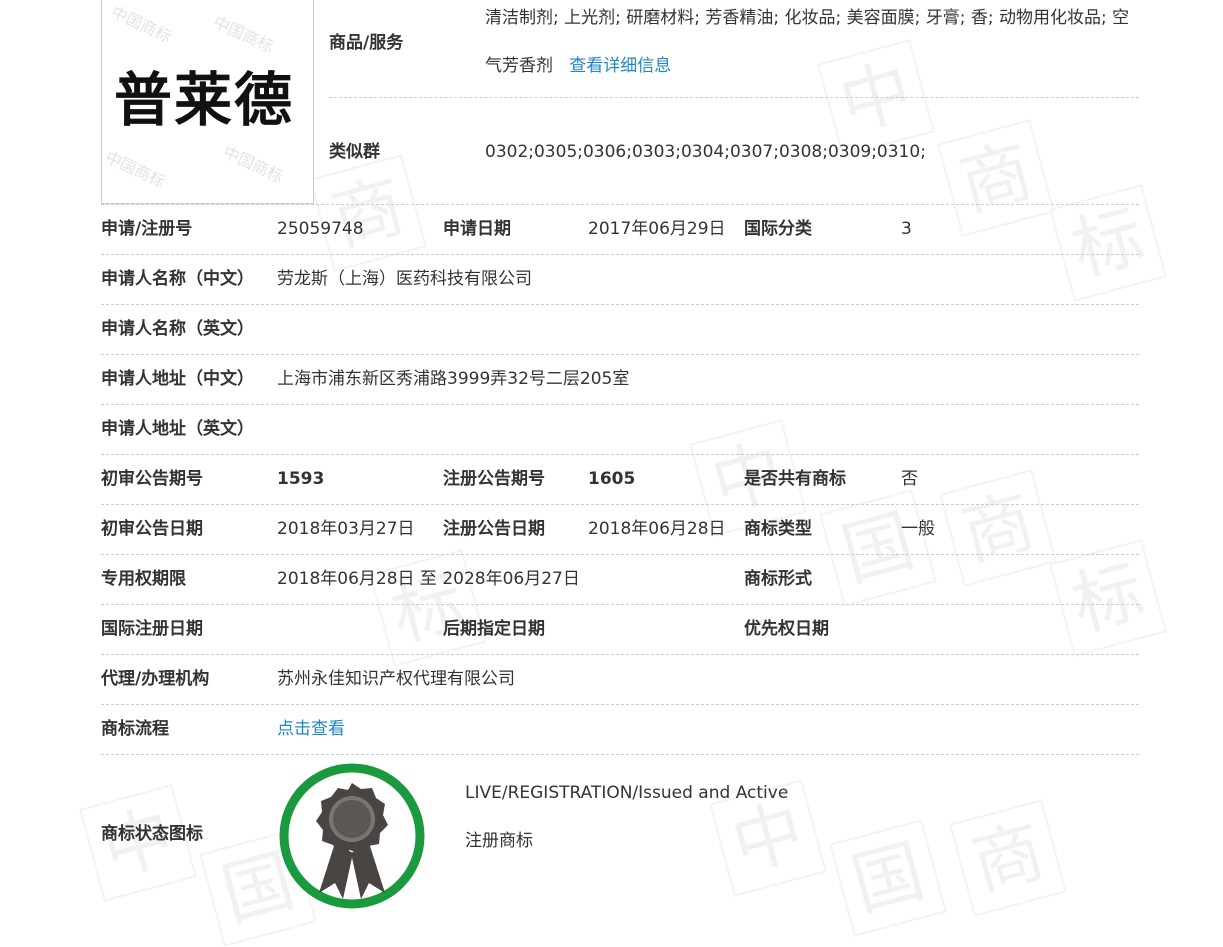 The width and height of the screenshot is (1223, 947). Describe the element at coordinates (320, 229) in the screenshot. I see `reg-no-value: 25059748` at that location.